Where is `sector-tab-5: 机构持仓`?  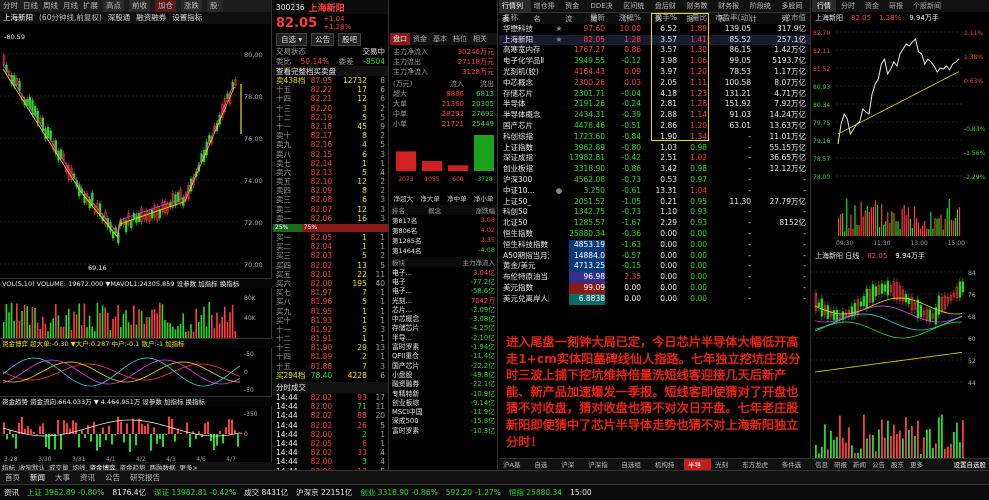
sector-tab-5: 机构持仓 is located at coordinates (667, 470).